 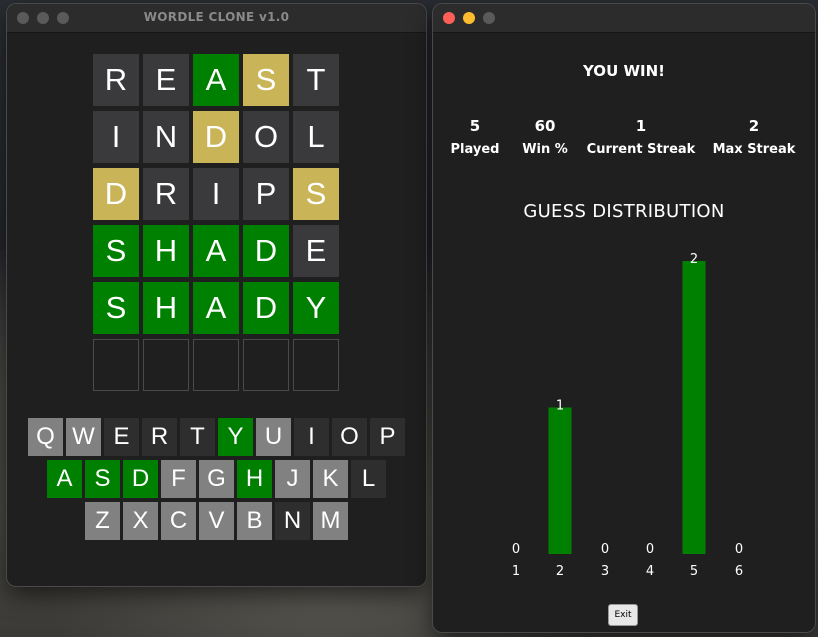 I want to click on category-label: 2, so click(x=560, y=571).